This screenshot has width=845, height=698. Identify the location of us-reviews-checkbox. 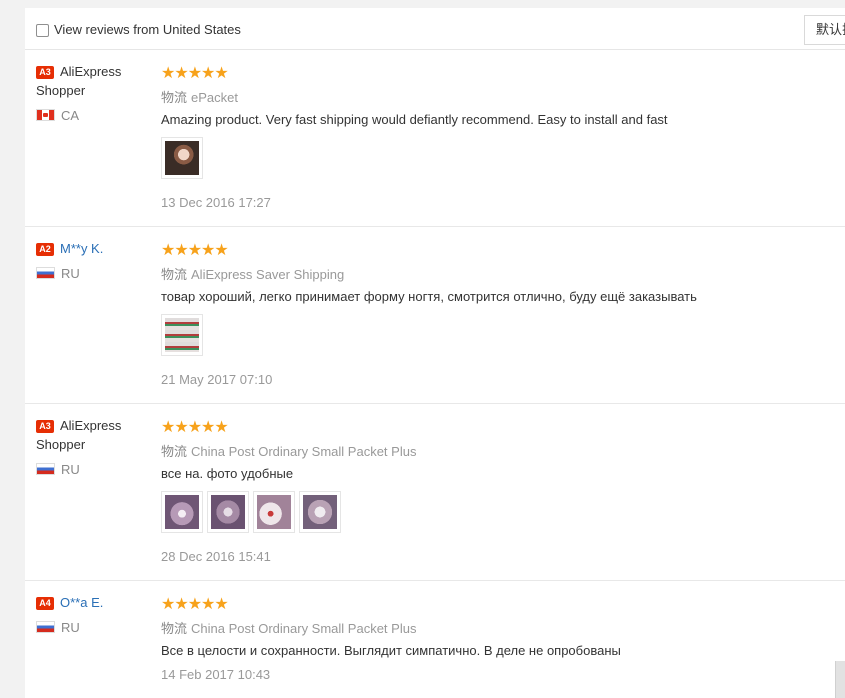
(42, 30).